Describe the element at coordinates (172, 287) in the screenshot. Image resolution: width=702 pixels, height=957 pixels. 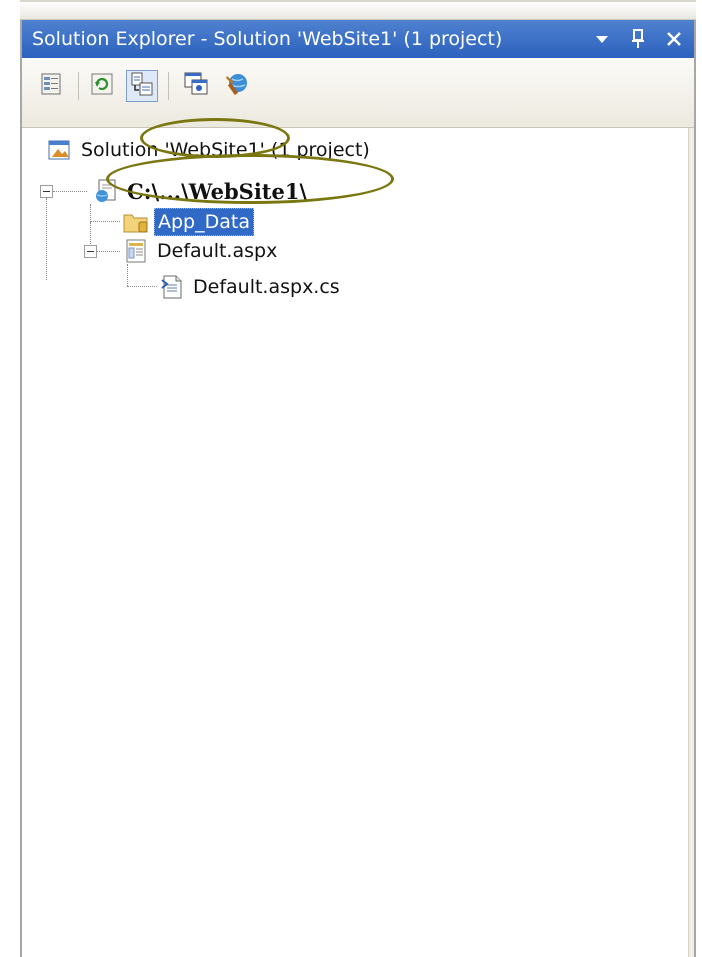
I see `csharp-file-icon` at that location.